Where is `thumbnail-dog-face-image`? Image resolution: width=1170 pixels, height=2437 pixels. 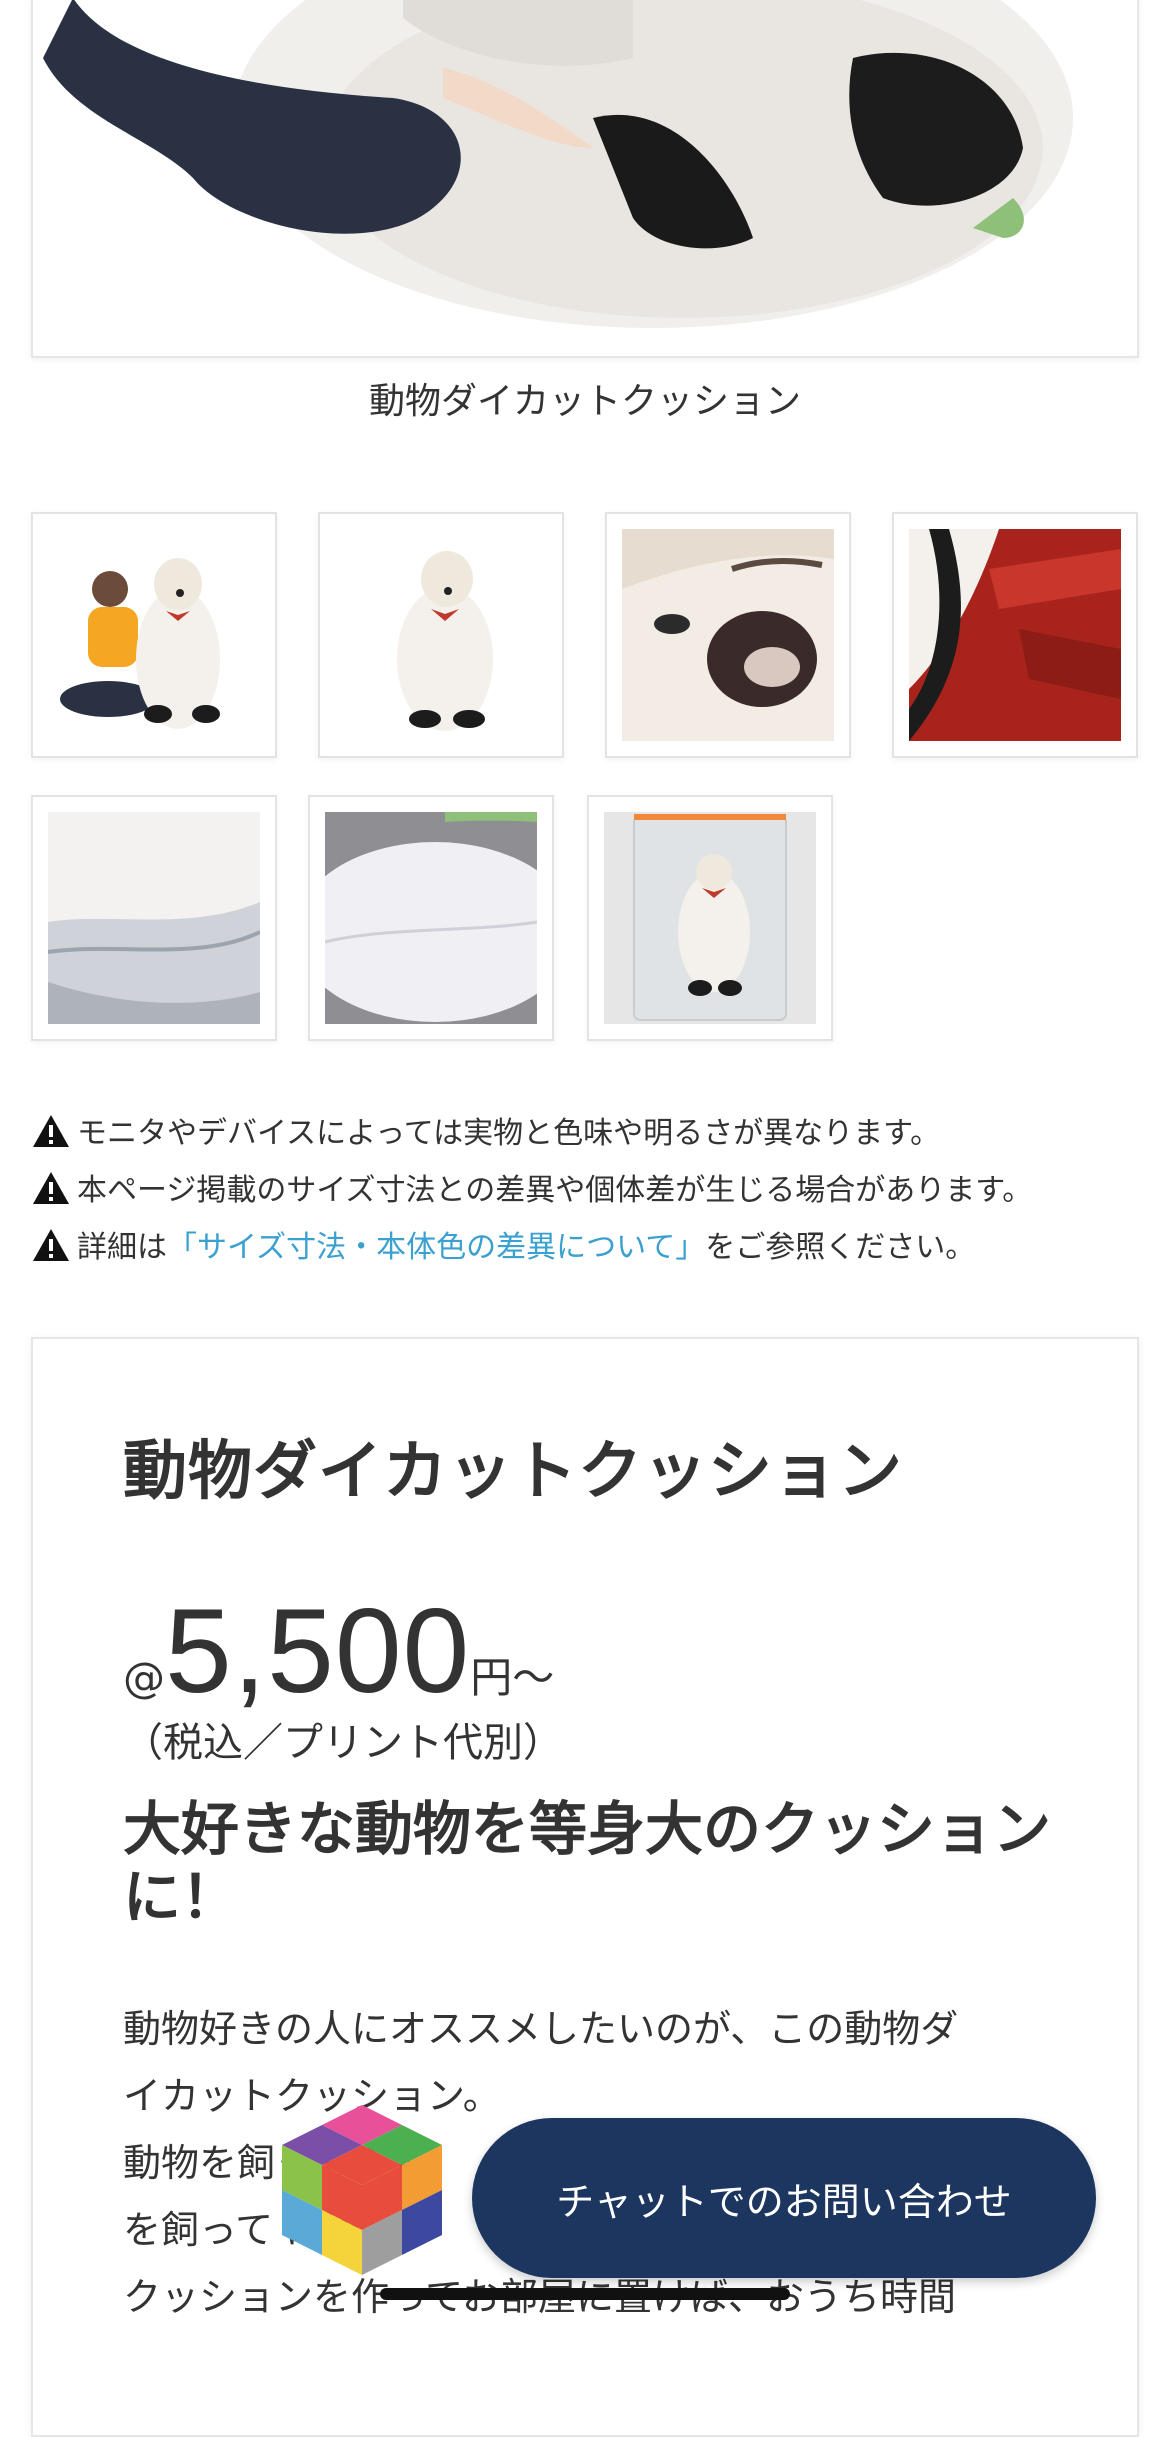
thumbnail-dog-face-image is located at coordinates (728, 635).